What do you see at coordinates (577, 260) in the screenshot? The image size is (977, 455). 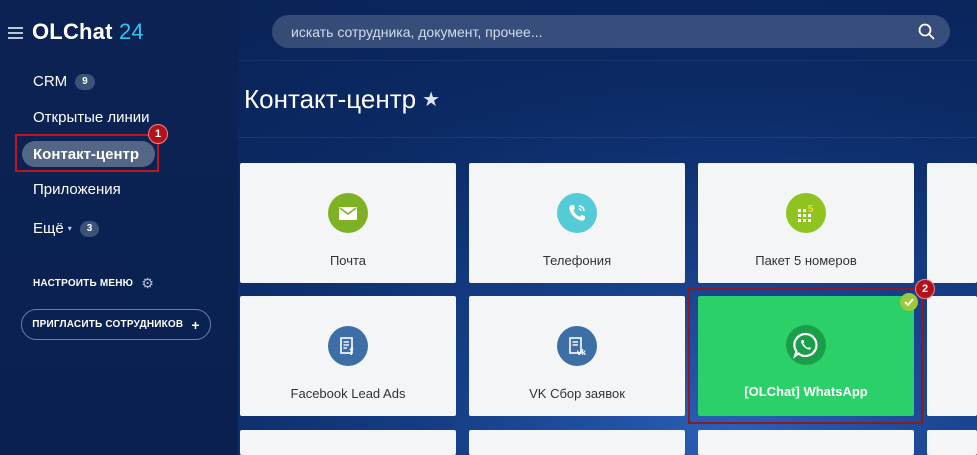 I see `tile-label: Телефония` at bounding box center [577, 260].